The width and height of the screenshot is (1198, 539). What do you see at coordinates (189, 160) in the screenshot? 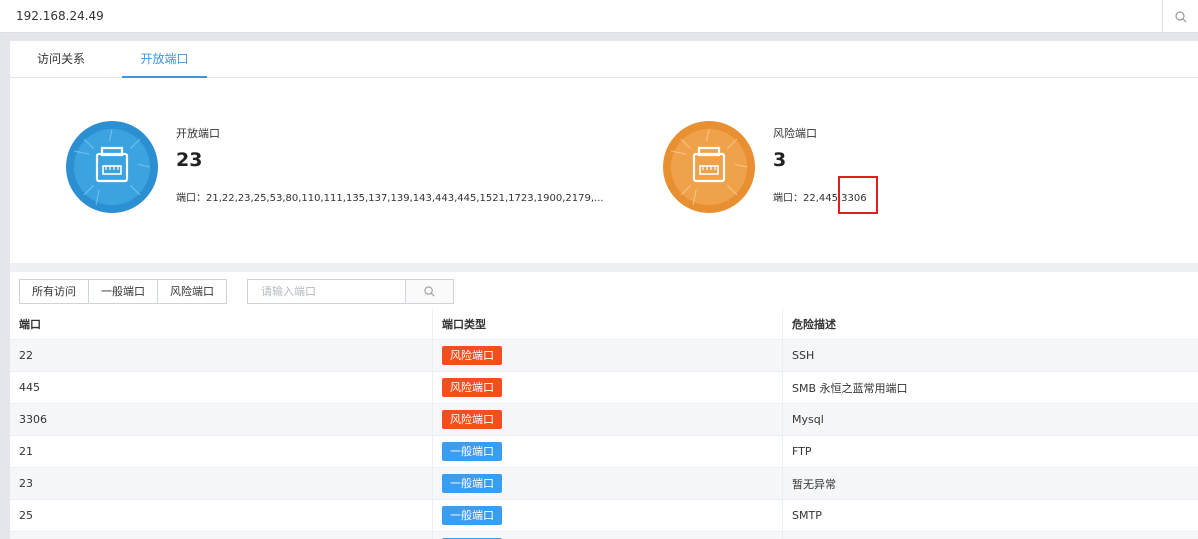
I see `open-ports-count: 23` at bounding box center [189, 160].